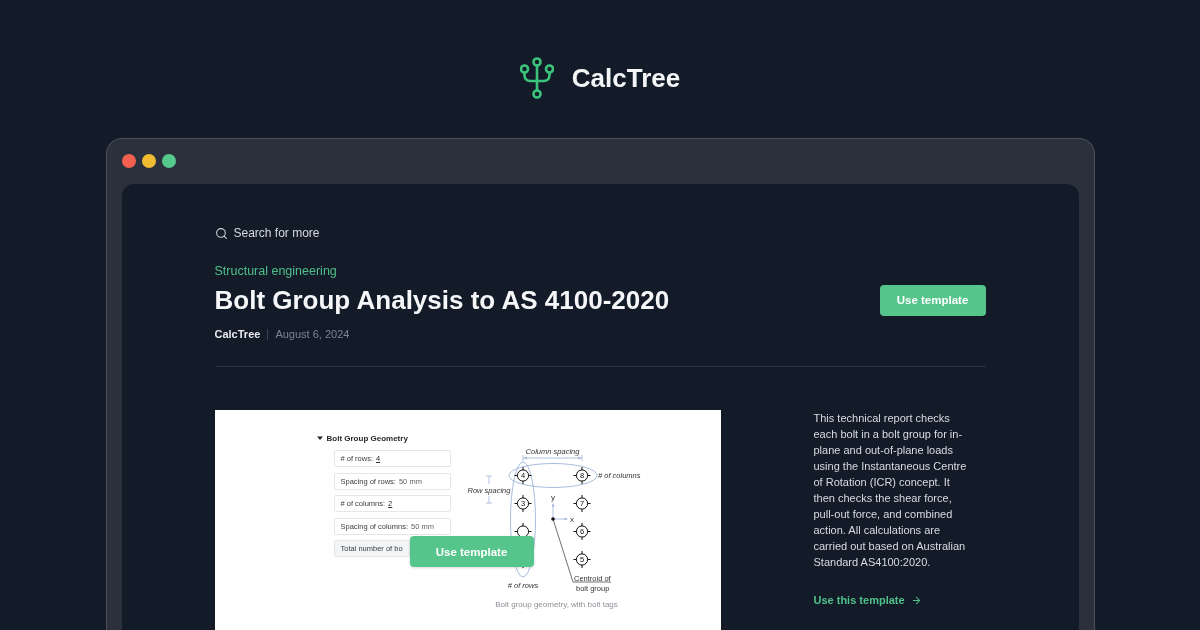 The image size is (1200, 630). What do you see at coordinates (556, 605) in the screenshot?
I see `figure-caption: Bolt group geometry, with bolt tags` at bounding box center [556, 605].